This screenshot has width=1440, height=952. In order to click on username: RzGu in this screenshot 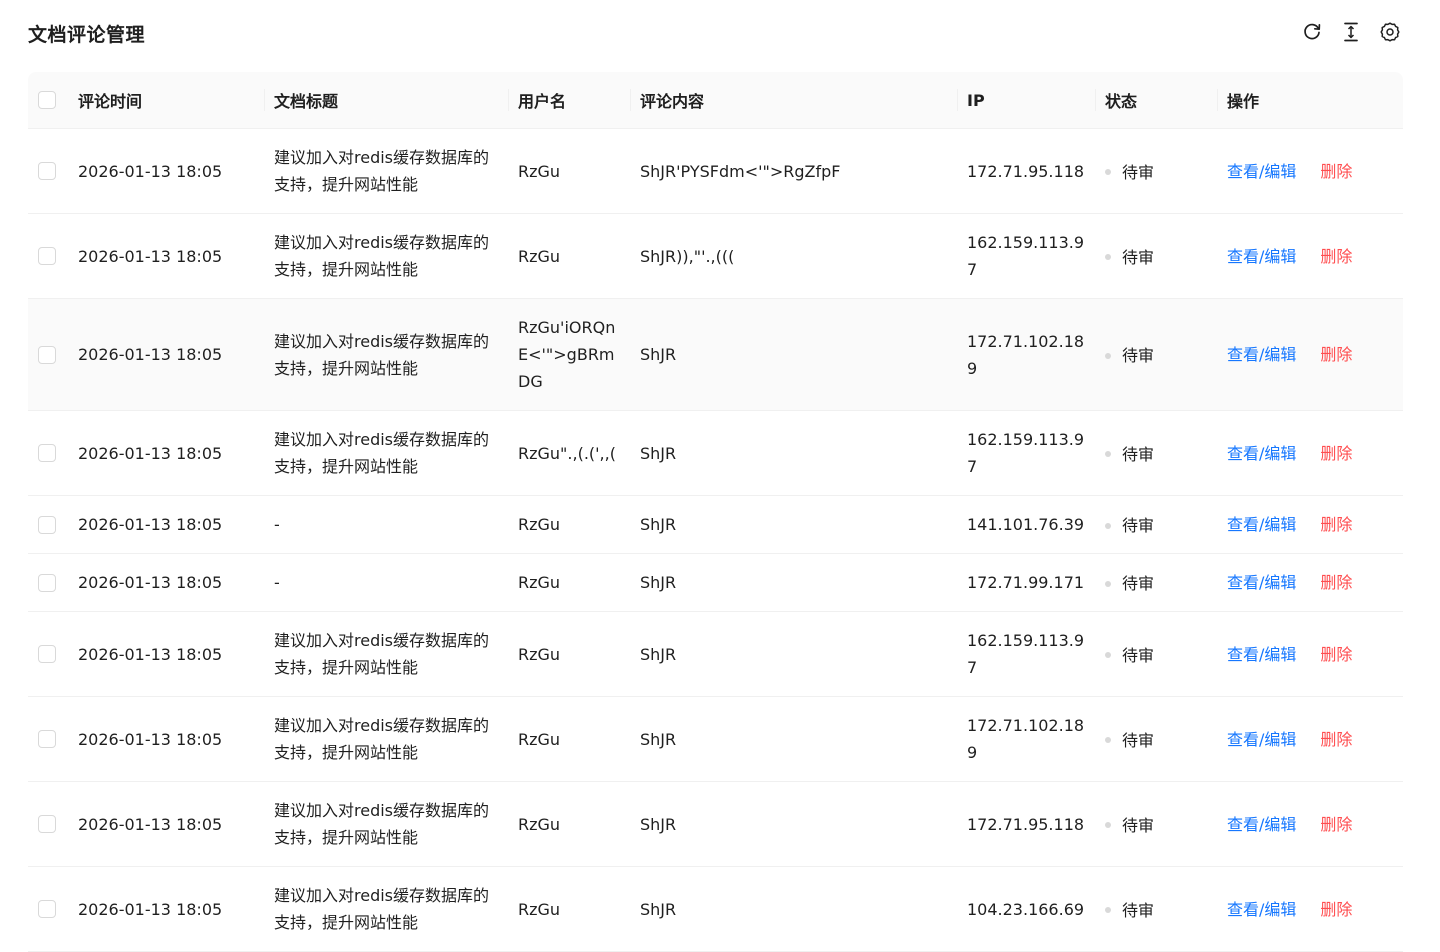, I will do `click(569, 654)`.